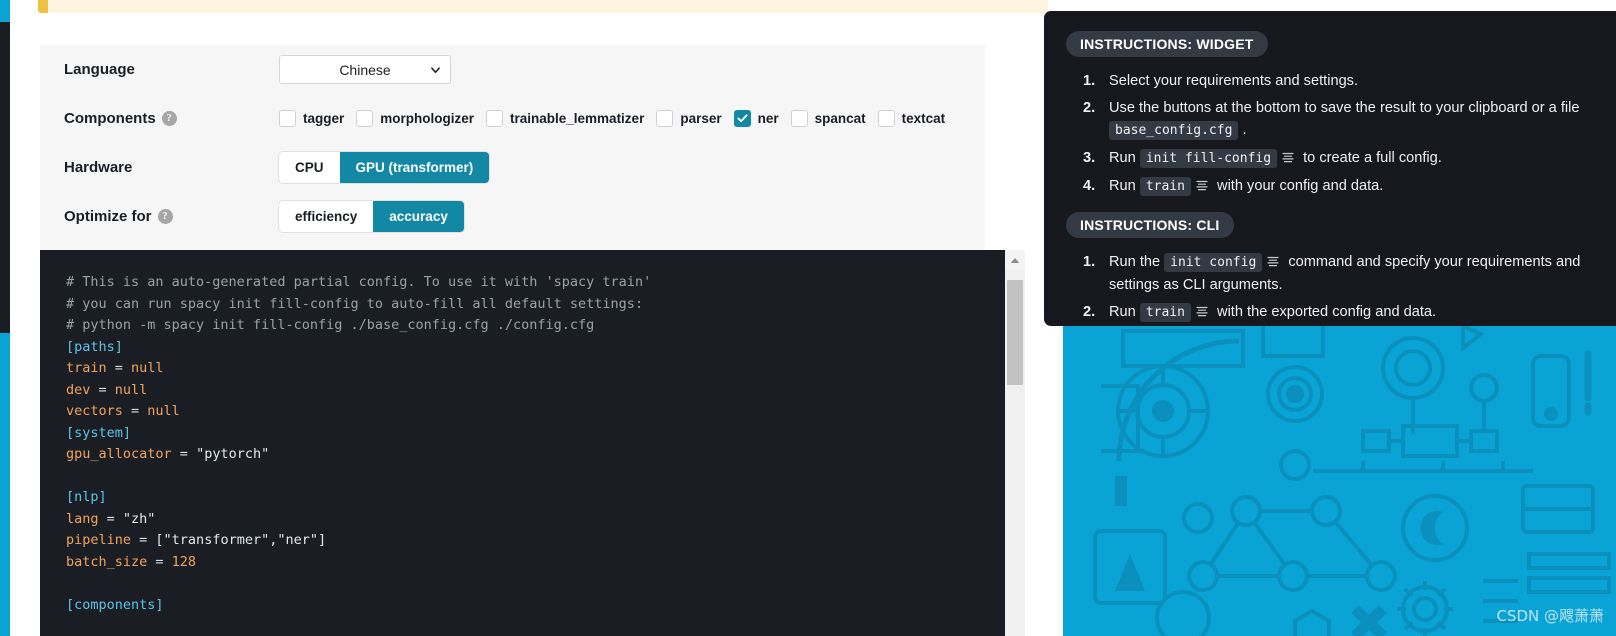 The image size is (1616, 636). I want to click on code-token: 128, so click(184, 561).